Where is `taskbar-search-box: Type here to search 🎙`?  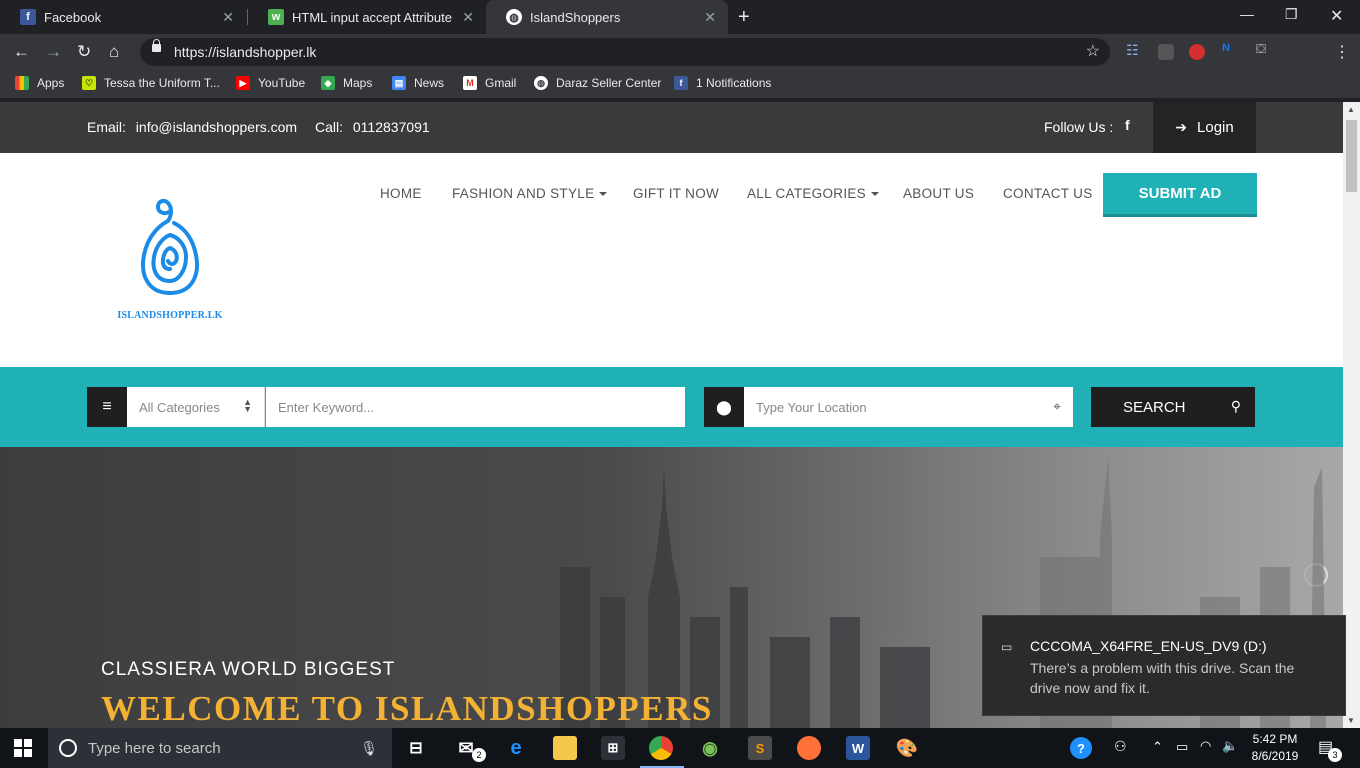 taskbar-search-box: Type here to search 🎙 is located at coordinates (220, 748).